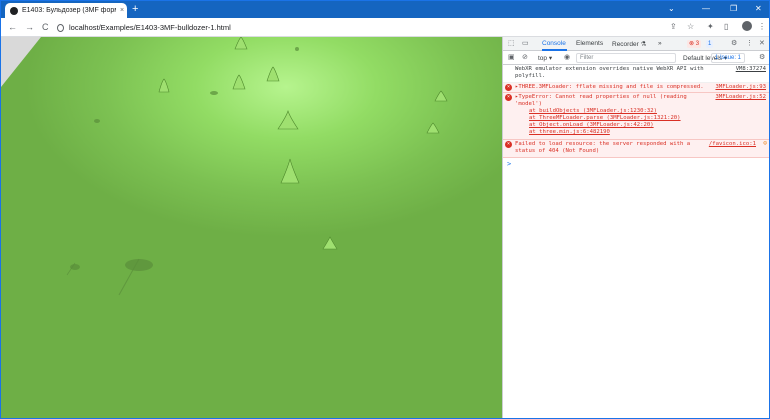 Image resolution: width=770 pixels, height=419 pixels. I want to click on side-panel-icon: ▯, so click(726, 27).